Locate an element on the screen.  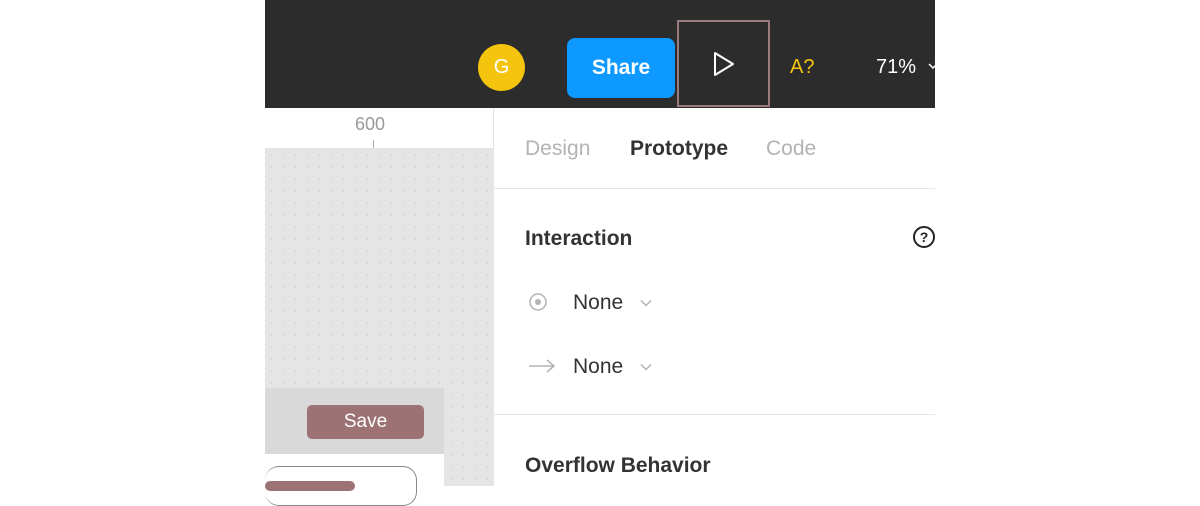
zoom-level: 71% is located at coordinates (896, 67).